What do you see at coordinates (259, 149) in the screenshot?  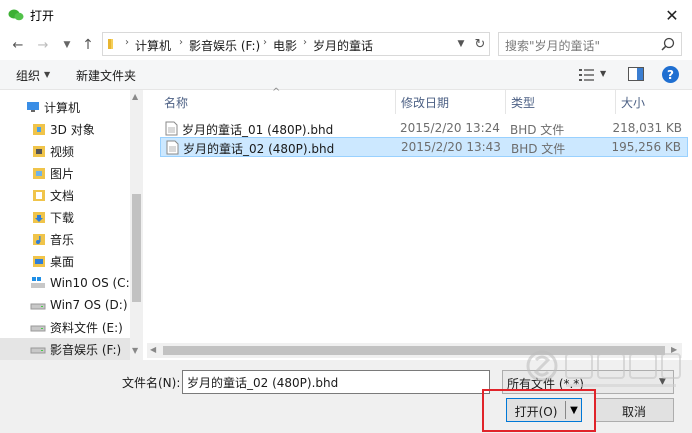 I see `file-name: 岁月的童话_02 (480P).bhd` at bounding box center [259, 149].